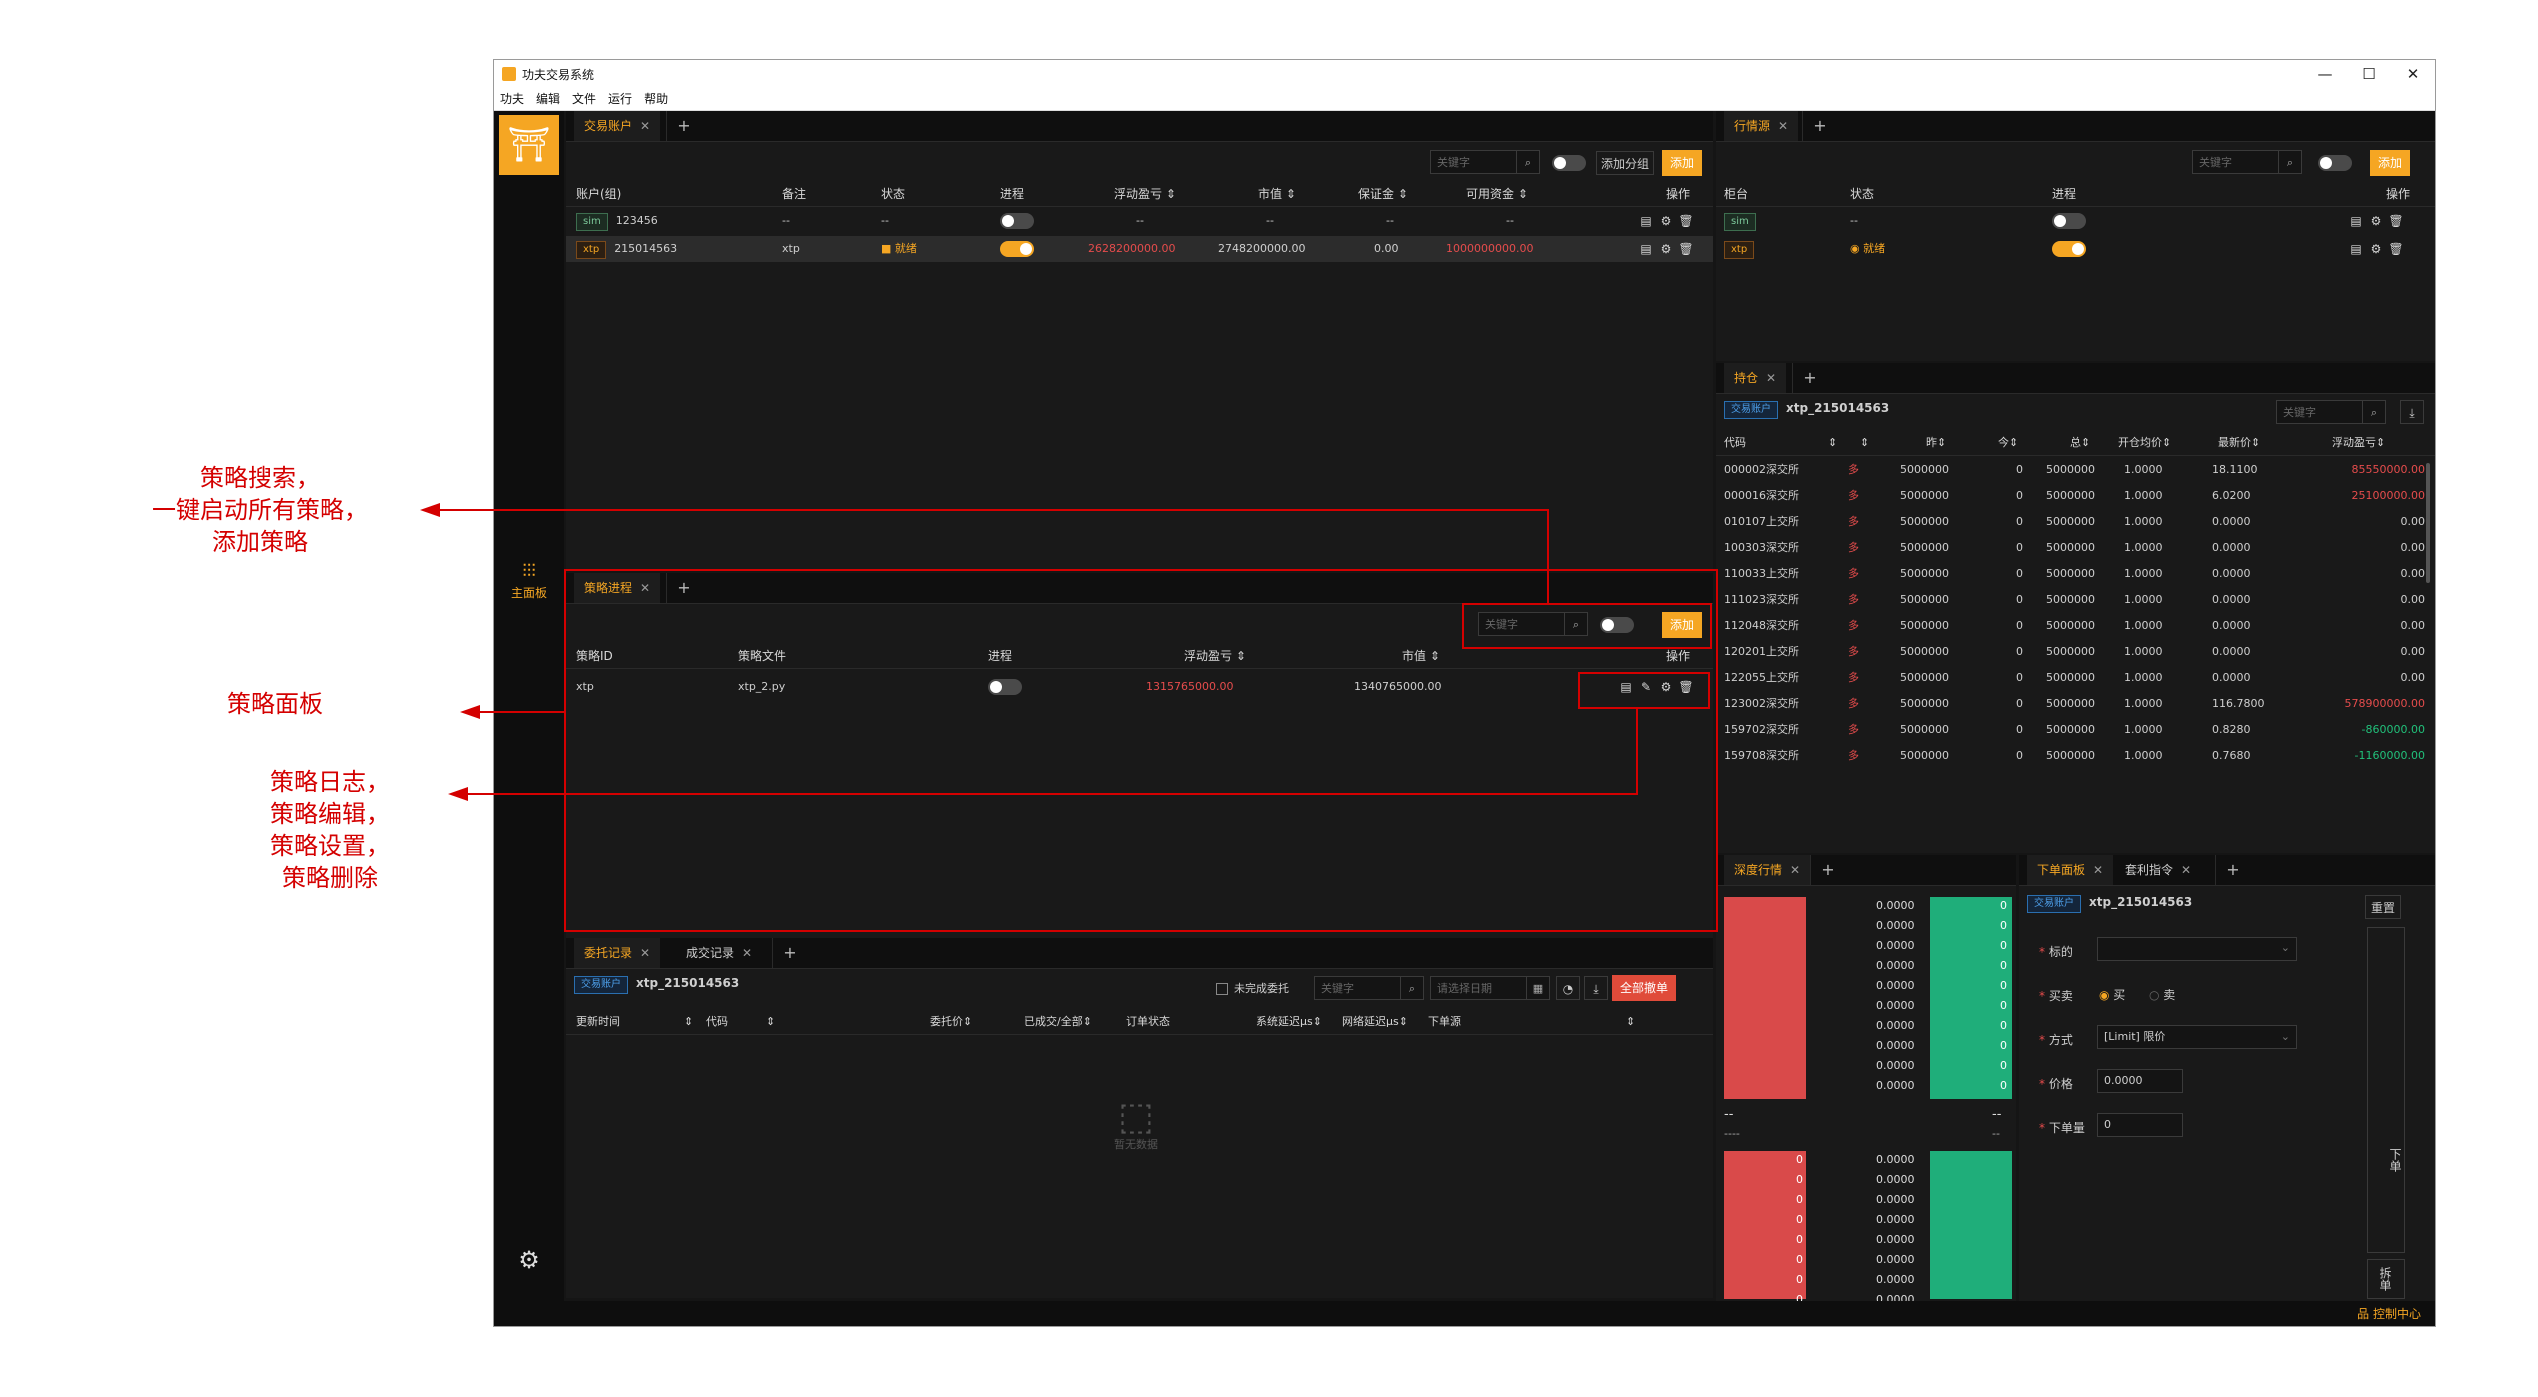 This screenshot has width=2538, height=1397. What do you see at coordinates (2197, 1037) in the screenshot?
I see `order-type-select: [Limit] 限价 ⌄` at bounding box center [2197, 1037].